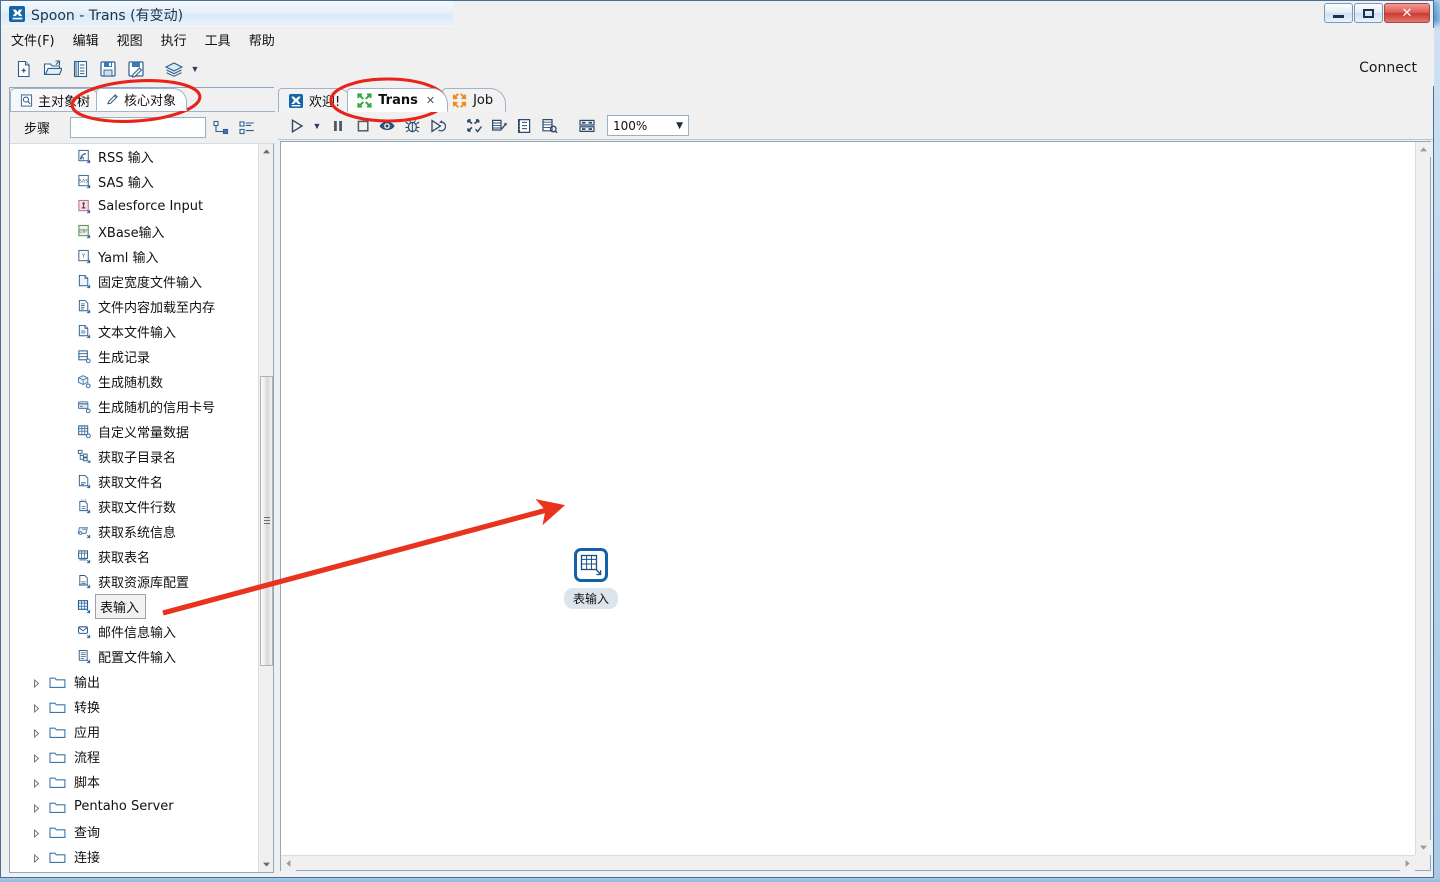  What do you see at coordinates (134, 781) in the screenshot?
I see `tree-folder-scripting: 脚本` at bounding box center [134, 781].